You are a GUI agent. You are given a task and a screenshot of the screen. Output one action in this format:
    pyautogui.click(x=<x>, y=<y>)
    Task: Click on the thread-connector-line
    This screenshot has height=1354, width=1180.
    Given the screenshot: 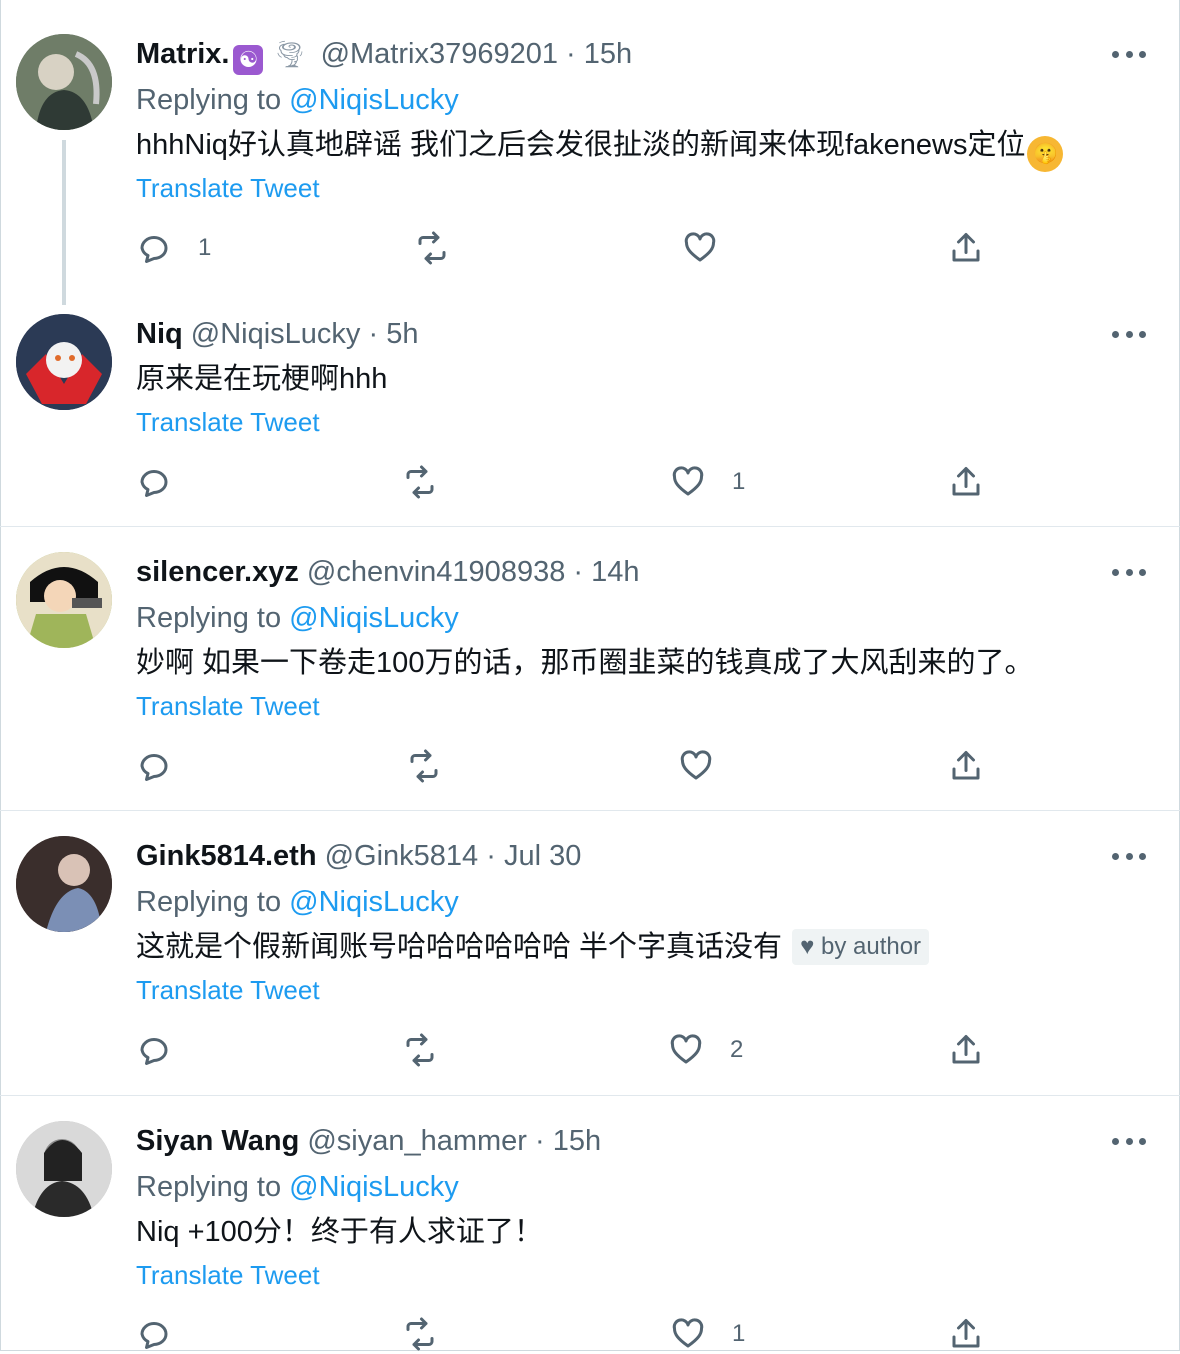 What is the action you would take?
    pyautogui.click(x=64, y=222)
    